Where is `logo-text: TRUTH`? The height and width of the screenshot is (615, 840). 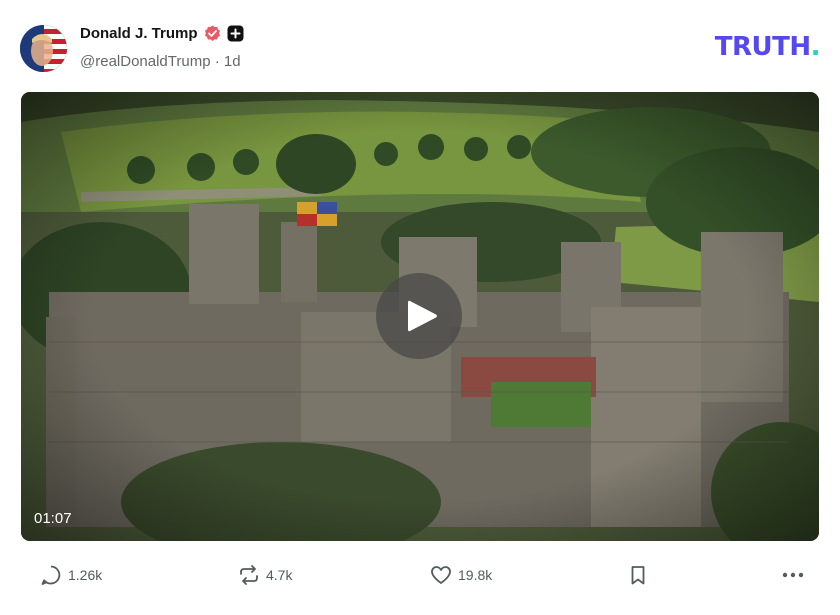
logo-text: TRUTH is located at coordinates (762, 47).